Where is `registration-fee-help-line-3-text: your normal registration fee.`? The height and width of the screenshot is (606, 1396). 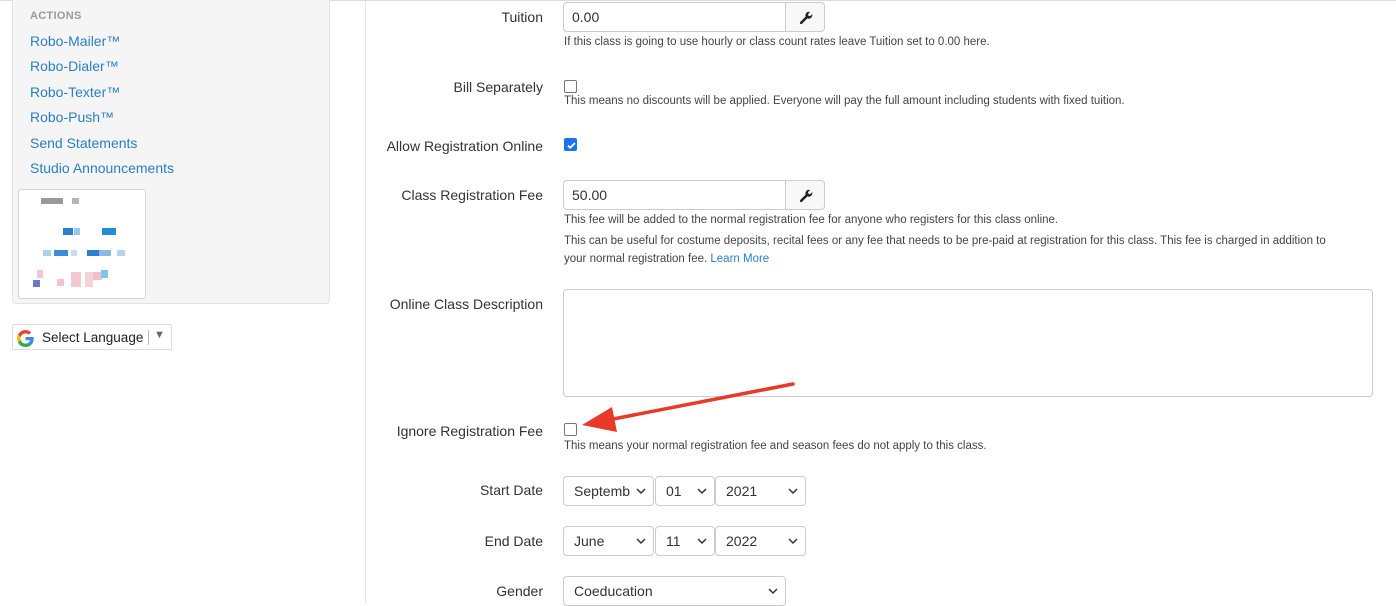
registration-fee-help-line-3-text: your normal registration fee. is located at coordinates (636, 259).